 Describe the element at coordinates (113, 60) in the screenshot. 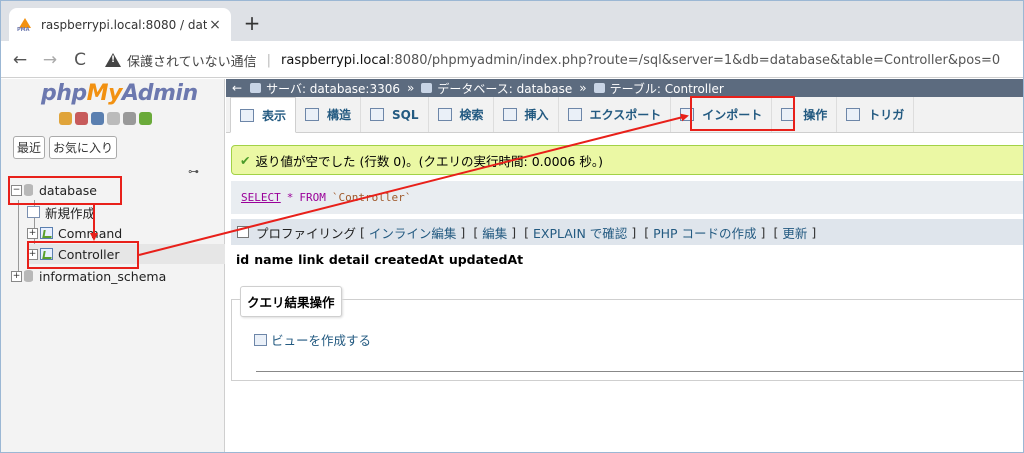

I see `warning-icon` at that location.